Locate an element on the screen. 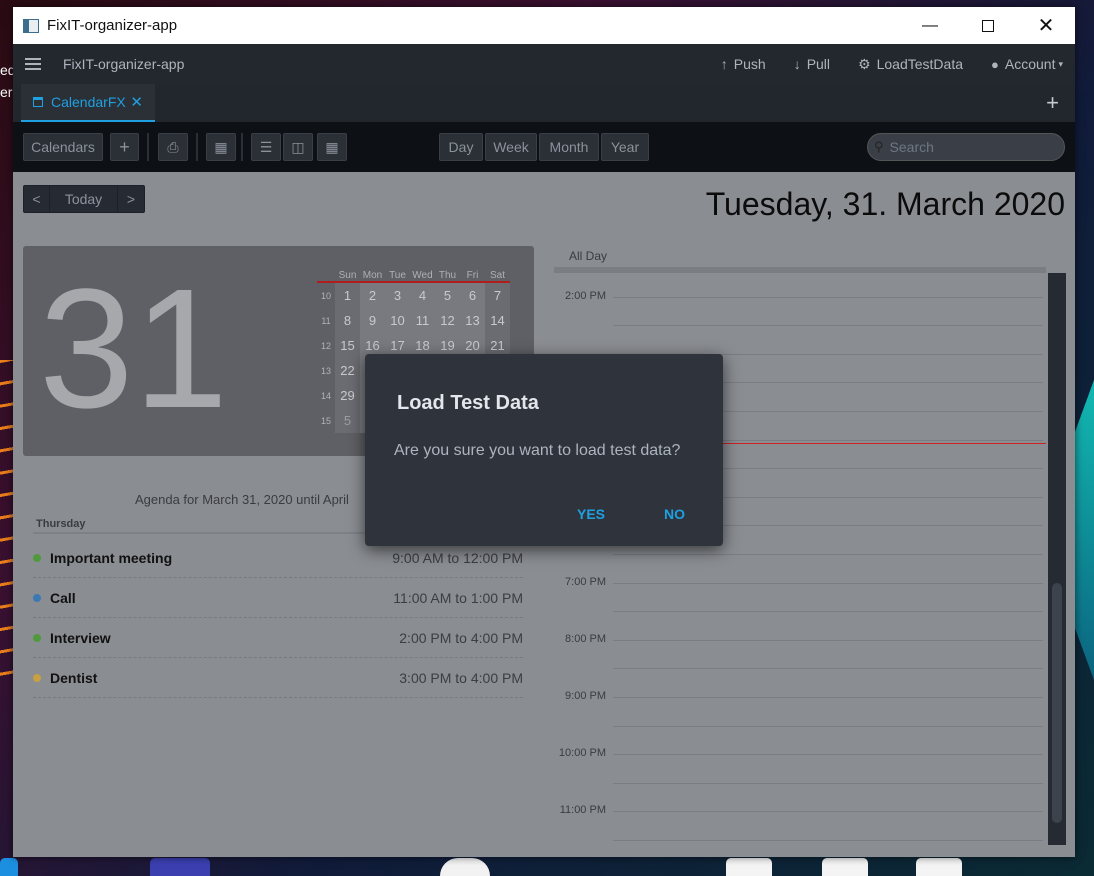  maximize-button is located at coordinates (988, 25).